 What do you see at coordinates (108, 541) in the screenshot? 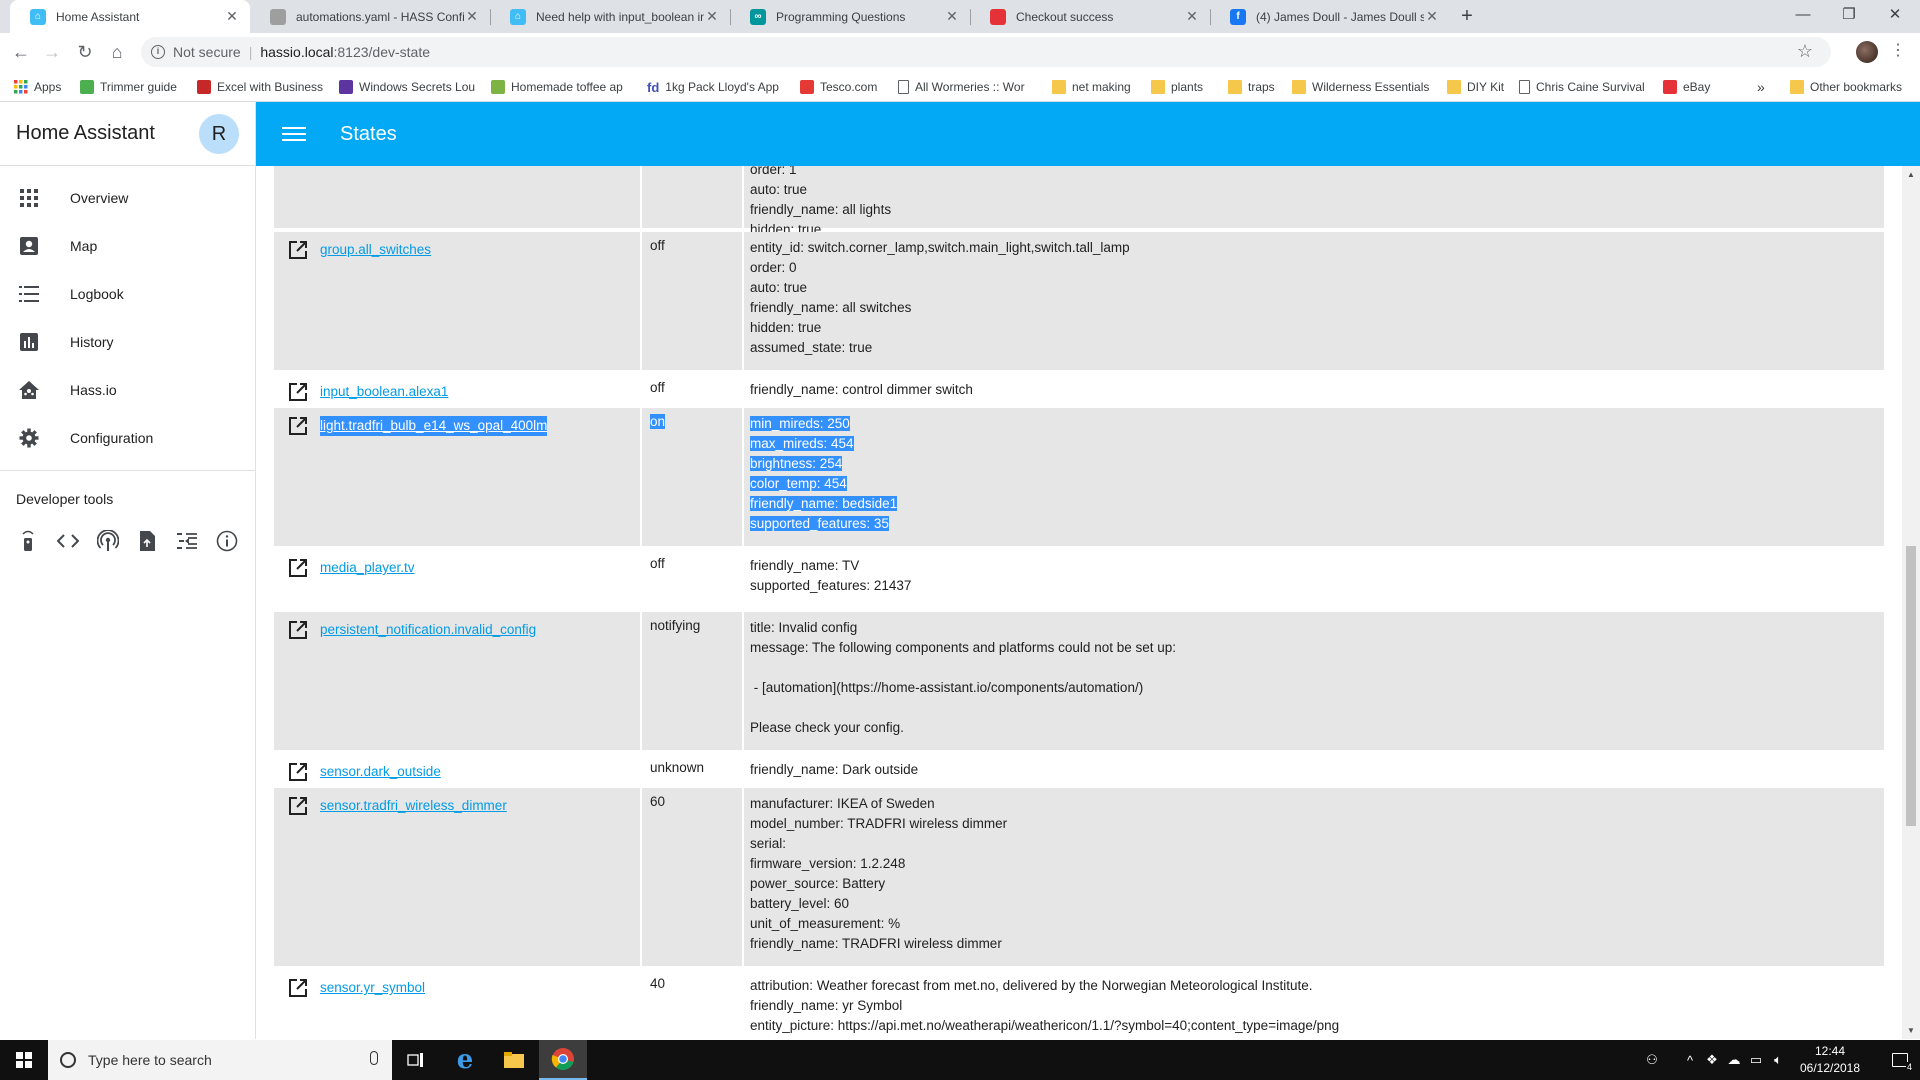
I see `broadcast-icon` at bounding box center [108, 541].